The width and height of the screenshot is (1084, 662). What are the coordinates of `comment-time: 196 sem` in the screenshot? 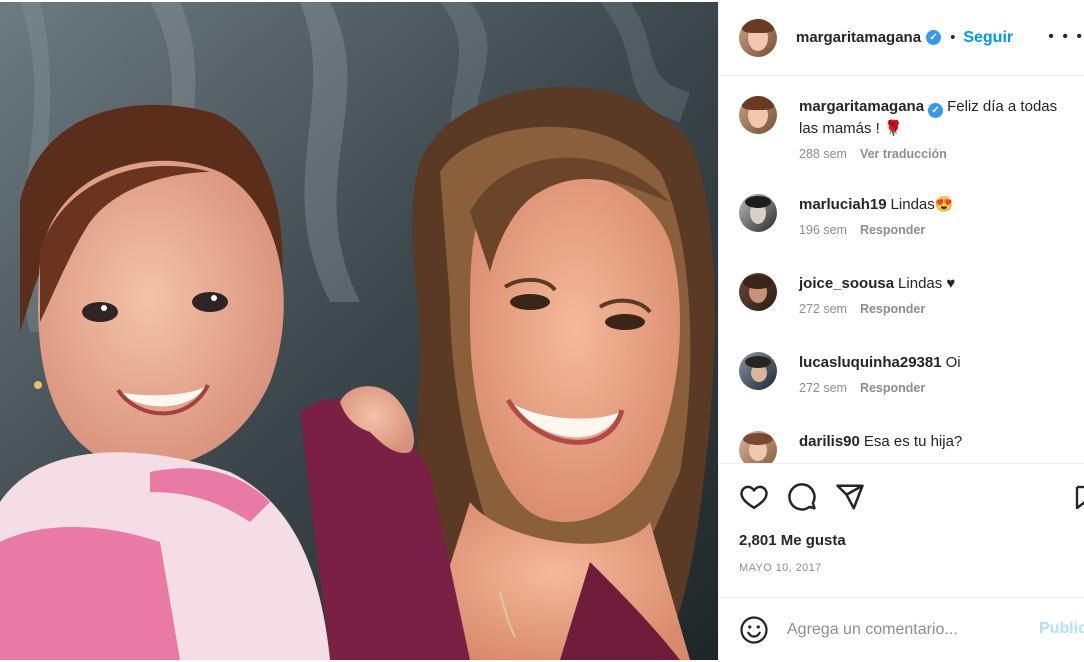 It's located at (823, 230).